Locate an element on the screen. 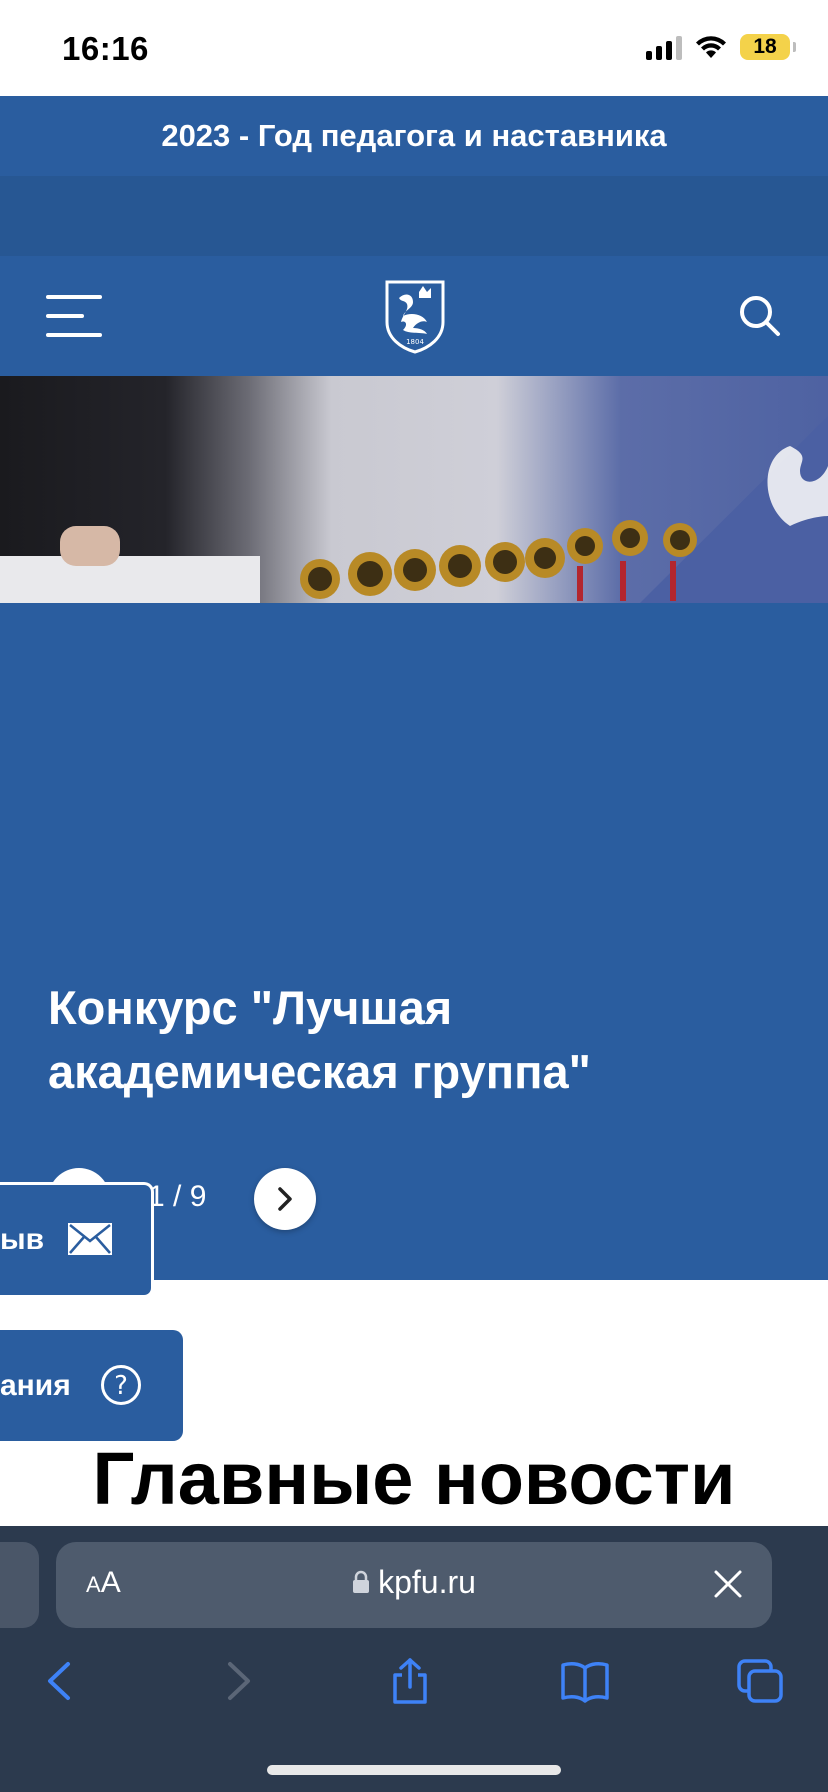  home-indicator is located at coordinates (414, 1770).